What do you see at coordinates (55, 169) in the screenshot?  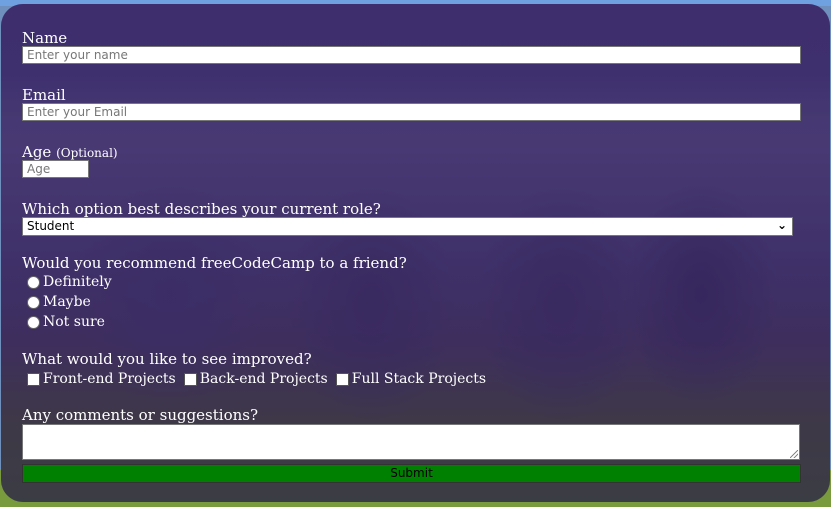 I see `age-input: Age` at bounding box center [55, 169].